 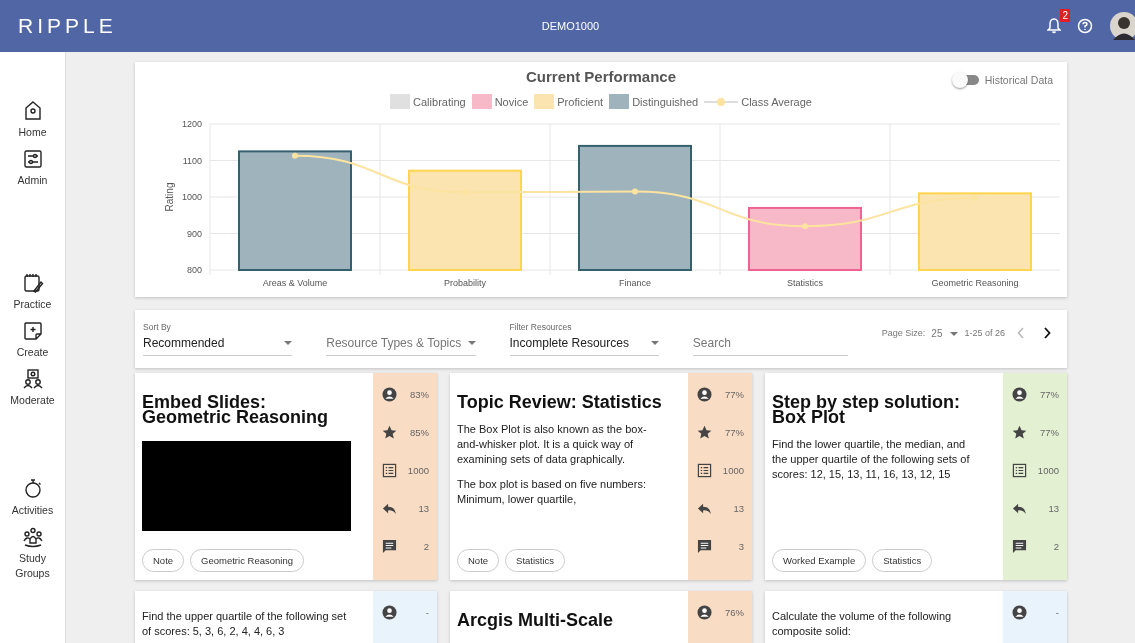 I want to click on page-size-label: Page Size:, so click(x=903, y=333).